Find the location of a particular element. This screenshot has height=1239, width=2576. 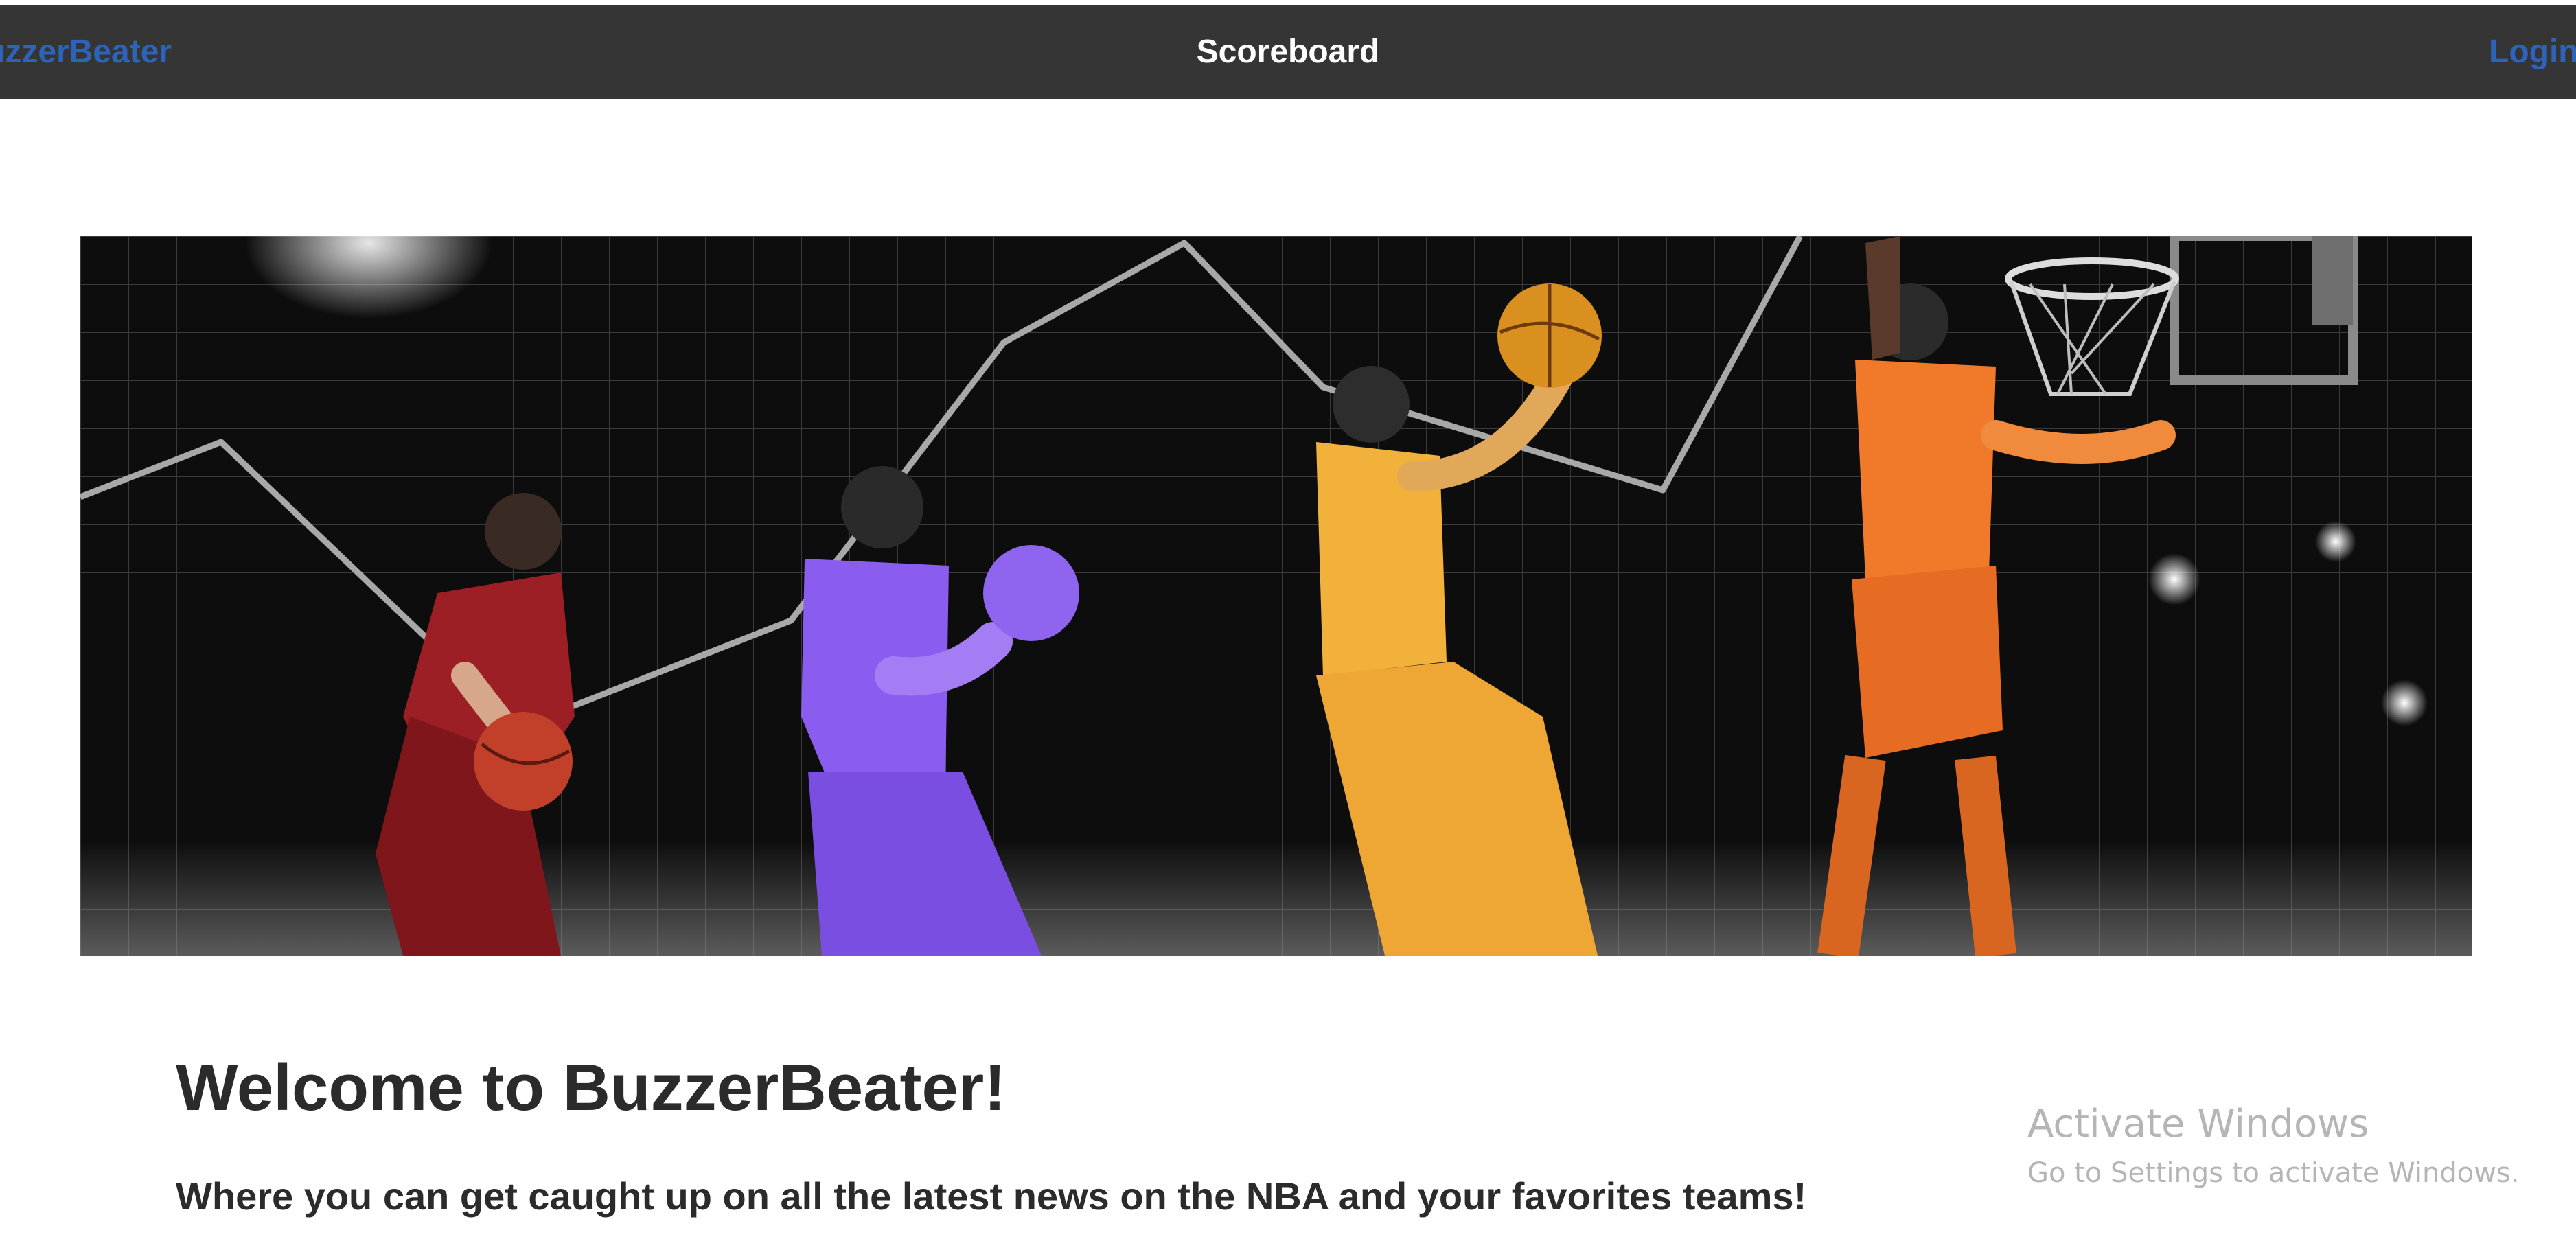

activate-windows-title: Activate Windows is located at coordinates (2198, 1124).